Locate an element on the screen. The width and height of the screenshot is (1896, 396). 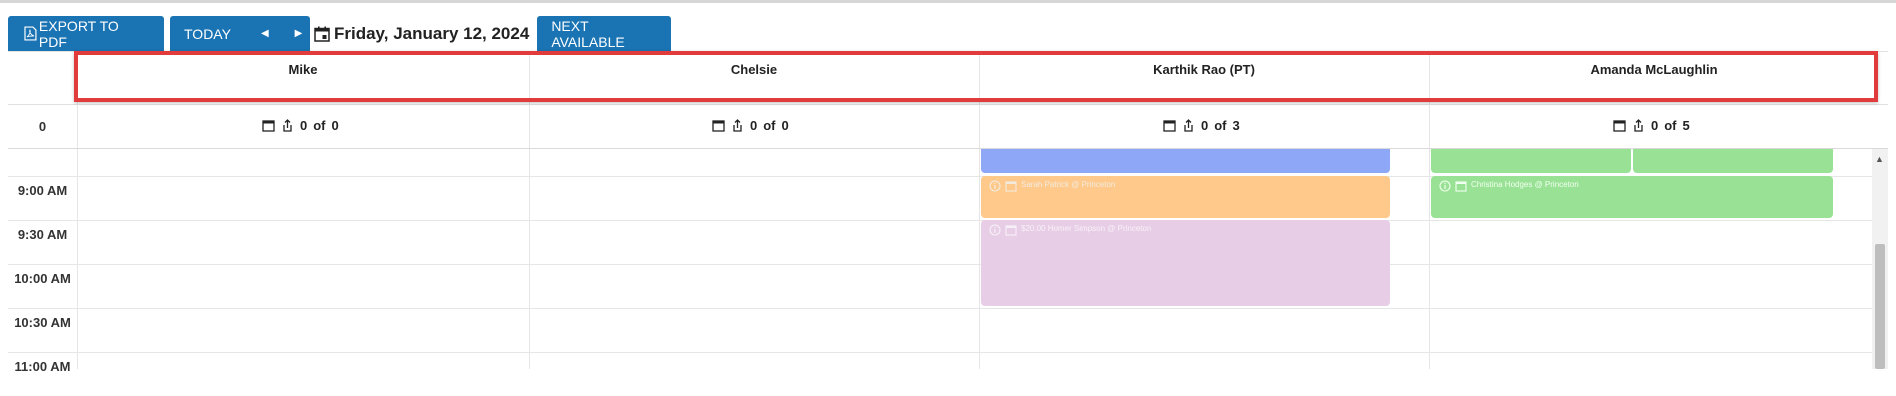
today-button-group: TODAY ◀ ▶ is located at coordinates (240, 33).